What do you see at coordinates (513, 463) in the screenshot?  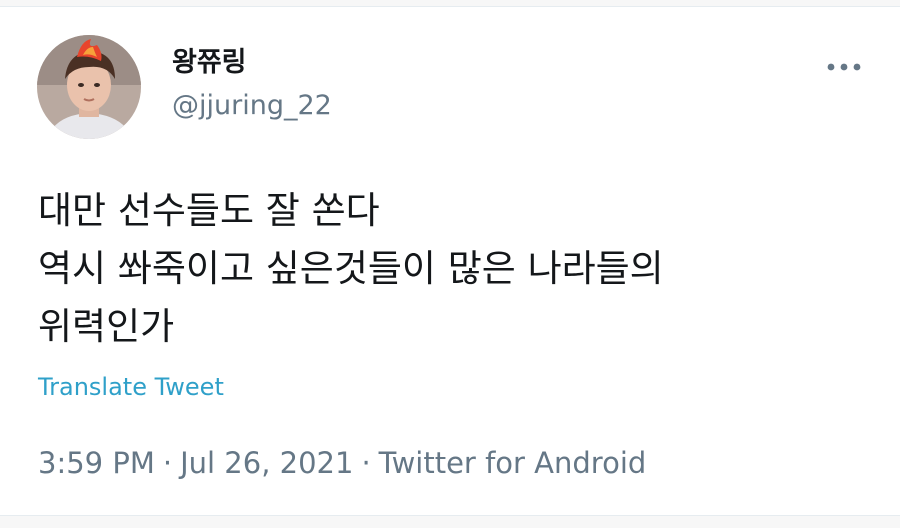 I see `tweet-source: Twitter for Android` at bounding box center [513, 463].